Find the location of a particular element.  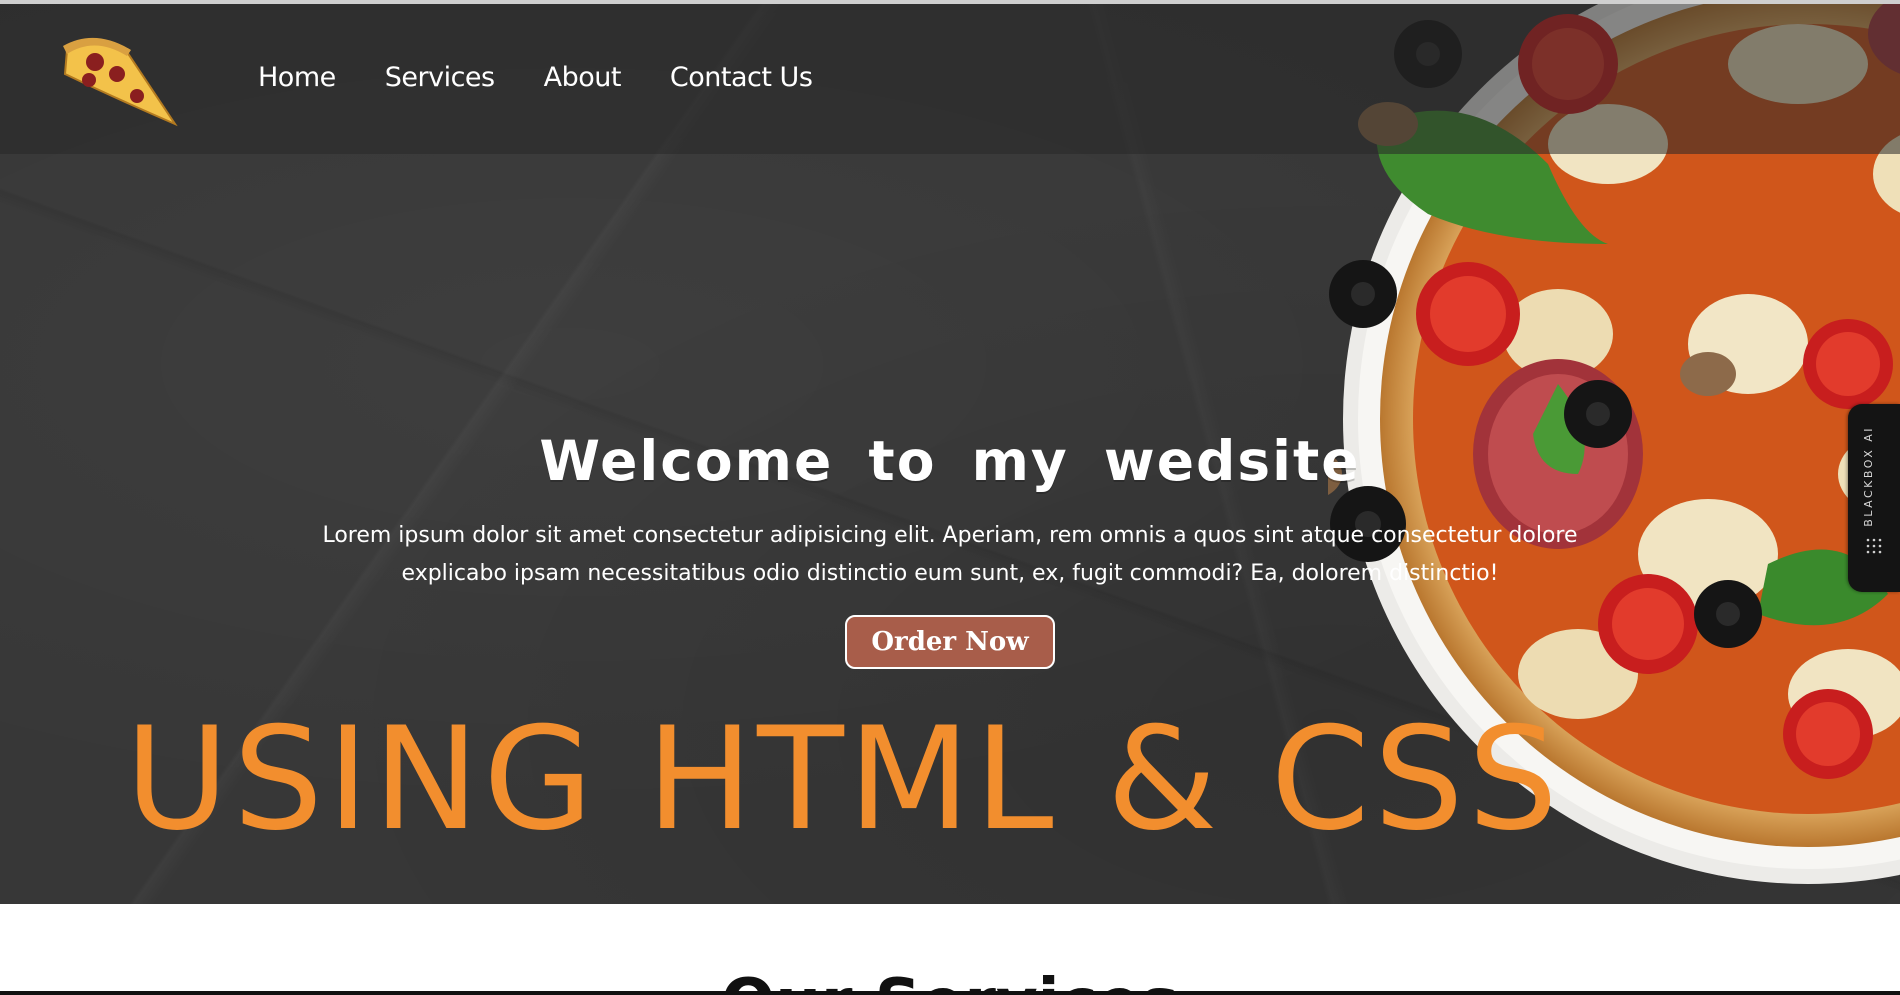

hero-title: Welcome to my wedsite is located at coordinates (950, 461).